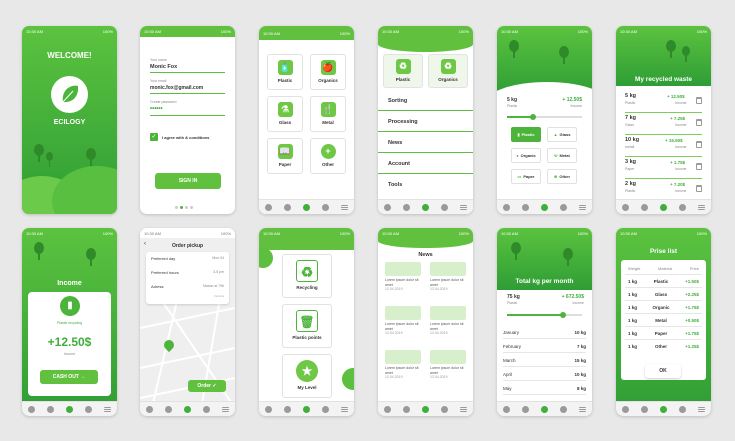 The image size is (735, 441). I want to click on agree-checkbox: ✓, so click(154, 137).